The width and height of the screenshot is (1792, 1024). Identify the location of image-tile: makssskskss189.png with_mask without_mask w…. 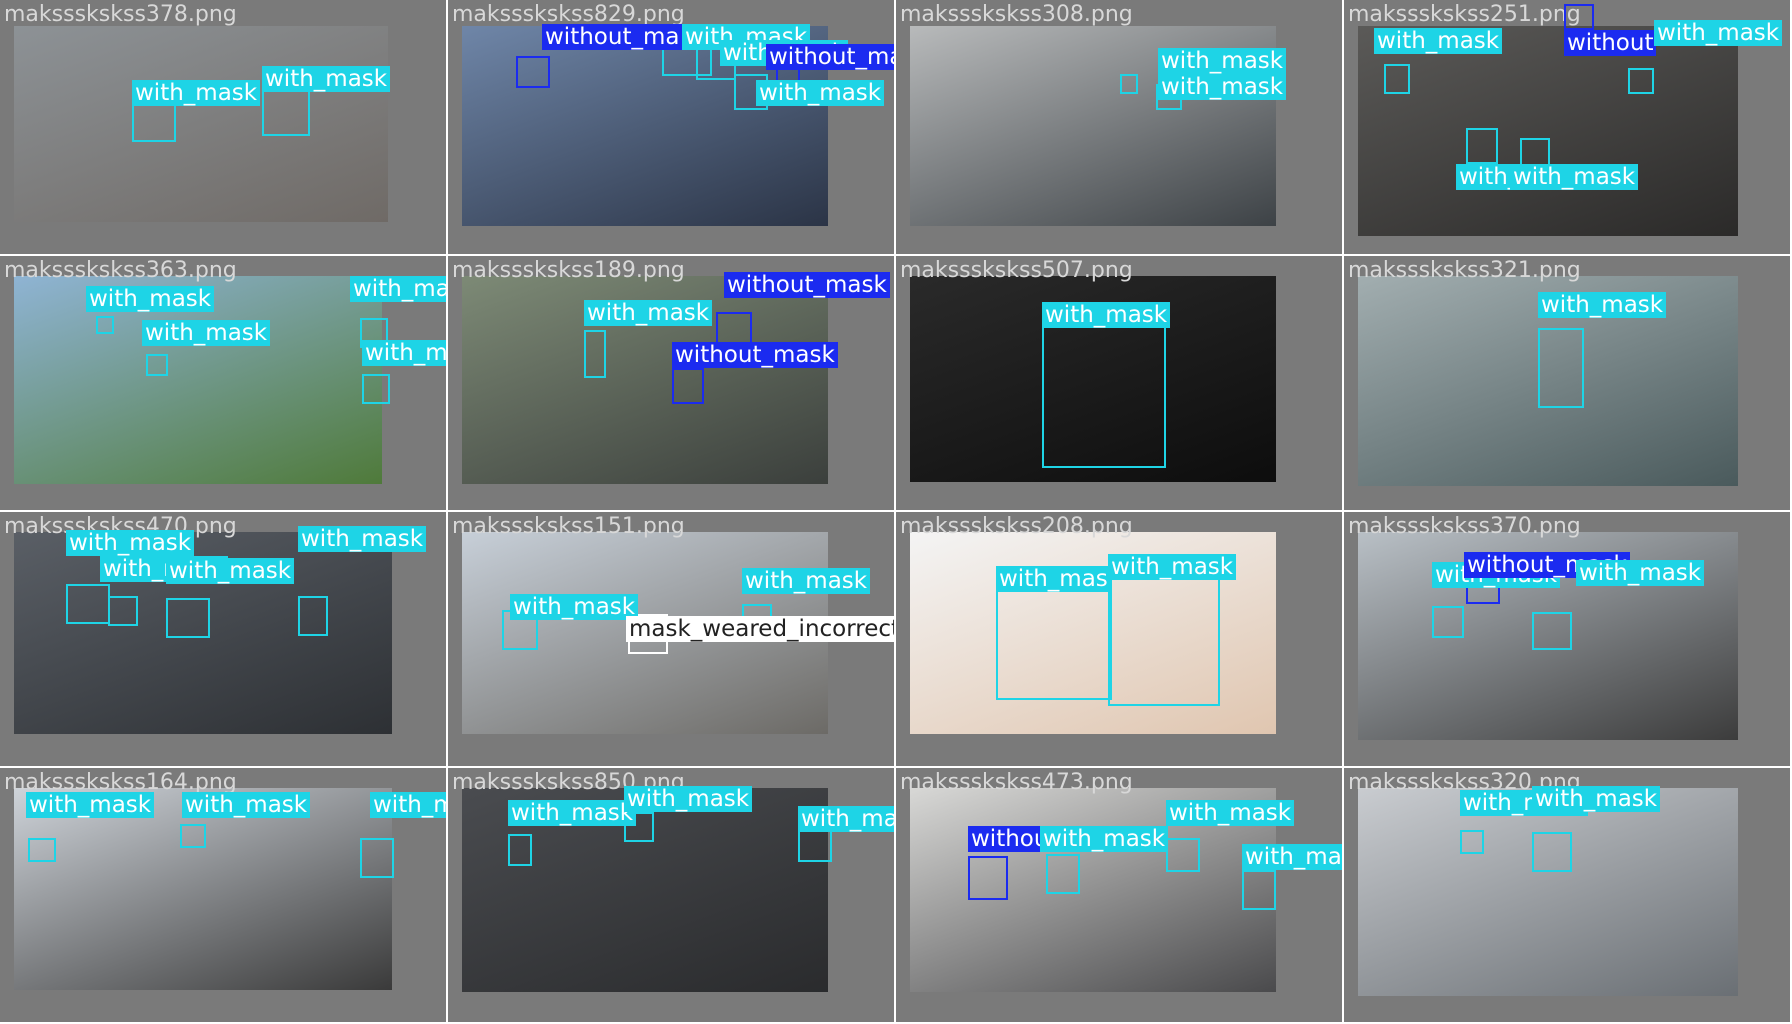
(671, 383).